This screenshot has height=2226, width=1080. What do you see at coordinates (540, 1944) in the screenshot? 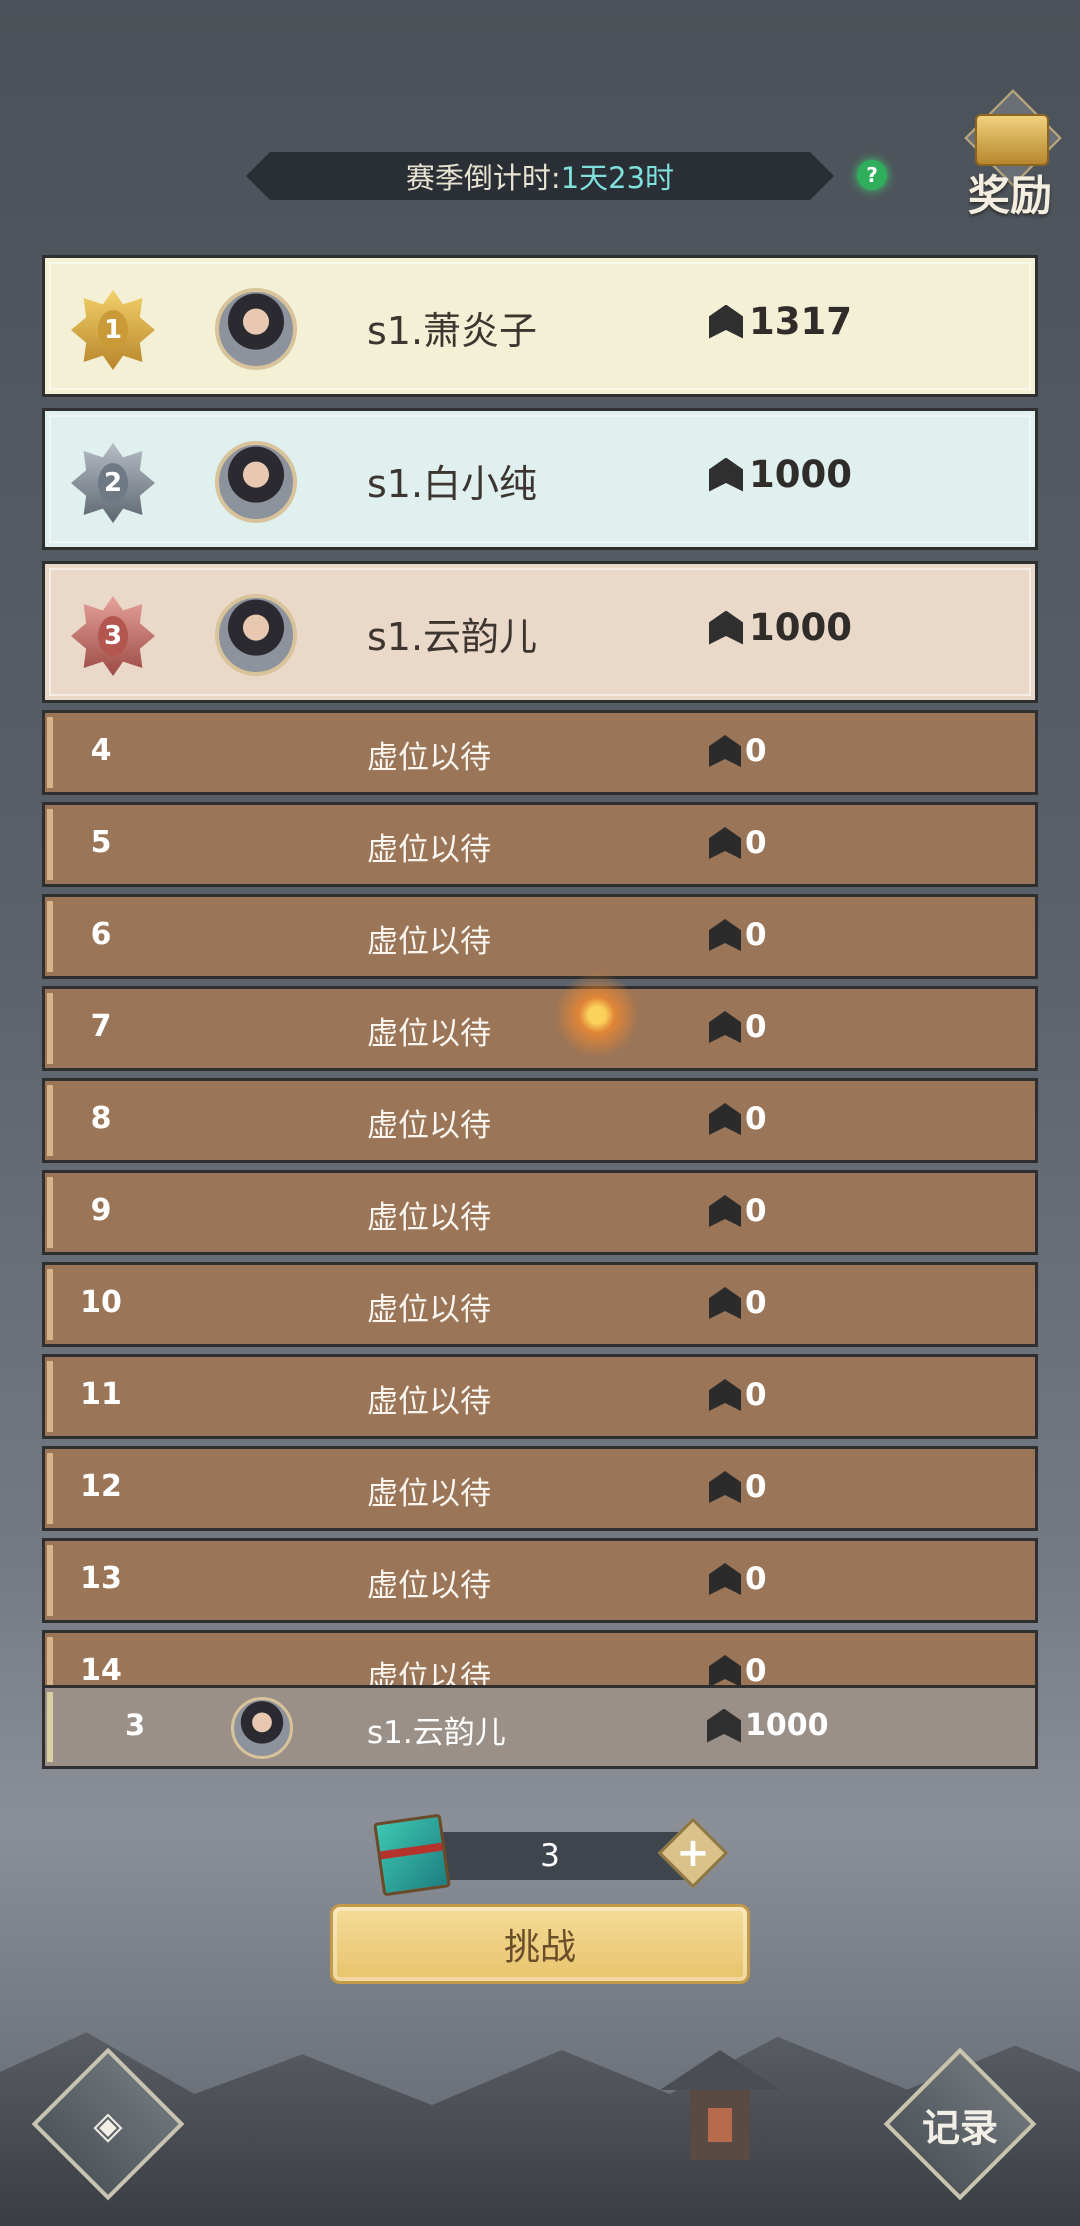
I see `challenge-button: 挑战` at bounding box center [540, 1944].